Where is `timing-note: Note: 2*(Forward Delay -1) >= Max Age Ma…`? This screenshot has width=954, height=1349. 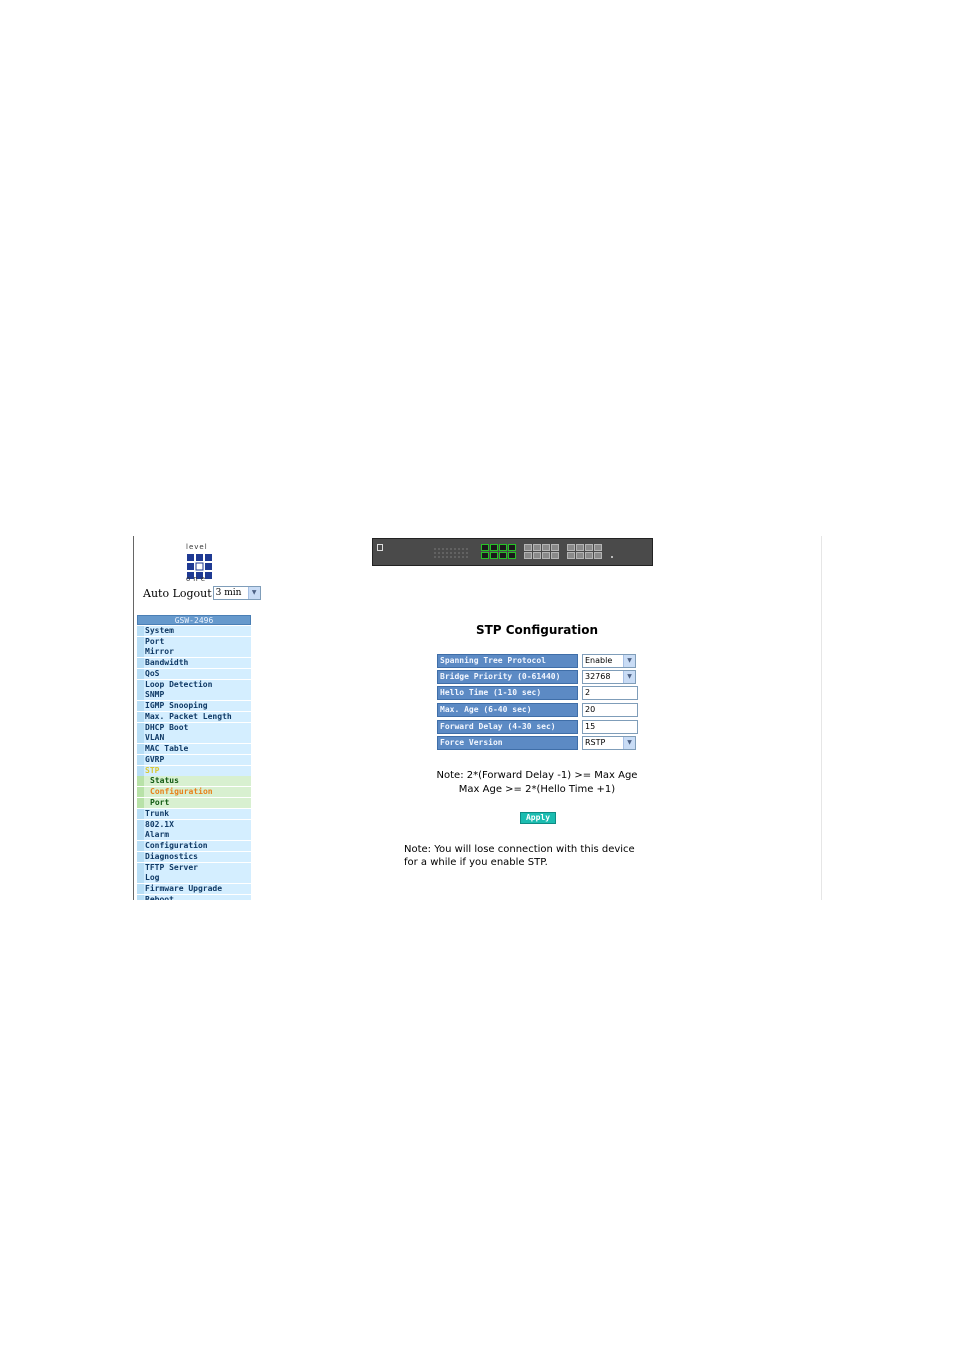
timing-note: Note: 2*(Forward Delay -1) >= Max Age Ma… is located at coordinates (537, 783).